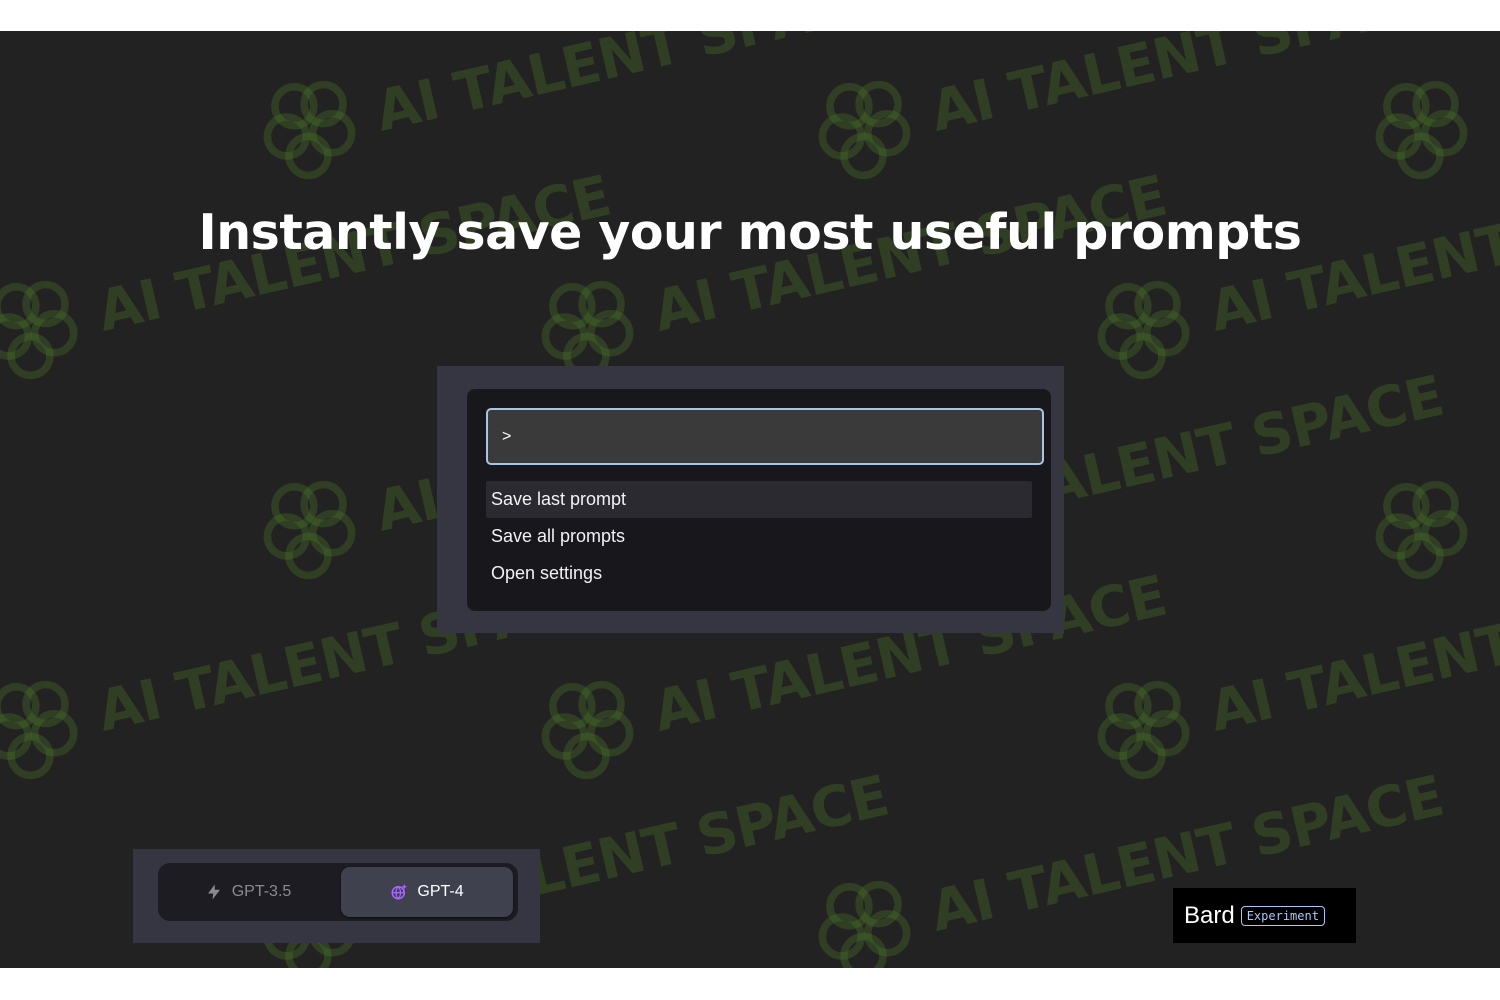 The image size is (1500, 1000). What do you see at coordinates (765, 436) in the screenshot?
I see `command-input: >` at bounding box center [765, 436].